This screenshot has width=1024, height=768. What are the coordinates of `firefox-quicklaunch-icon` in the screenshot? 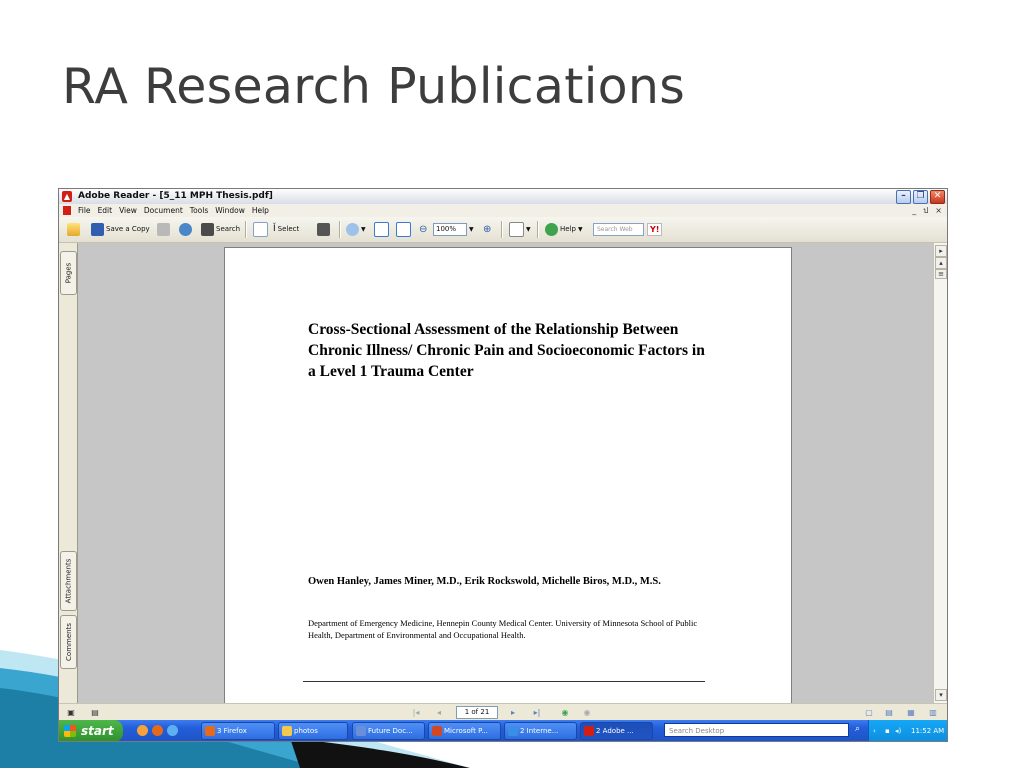 It's located at (157, 730).